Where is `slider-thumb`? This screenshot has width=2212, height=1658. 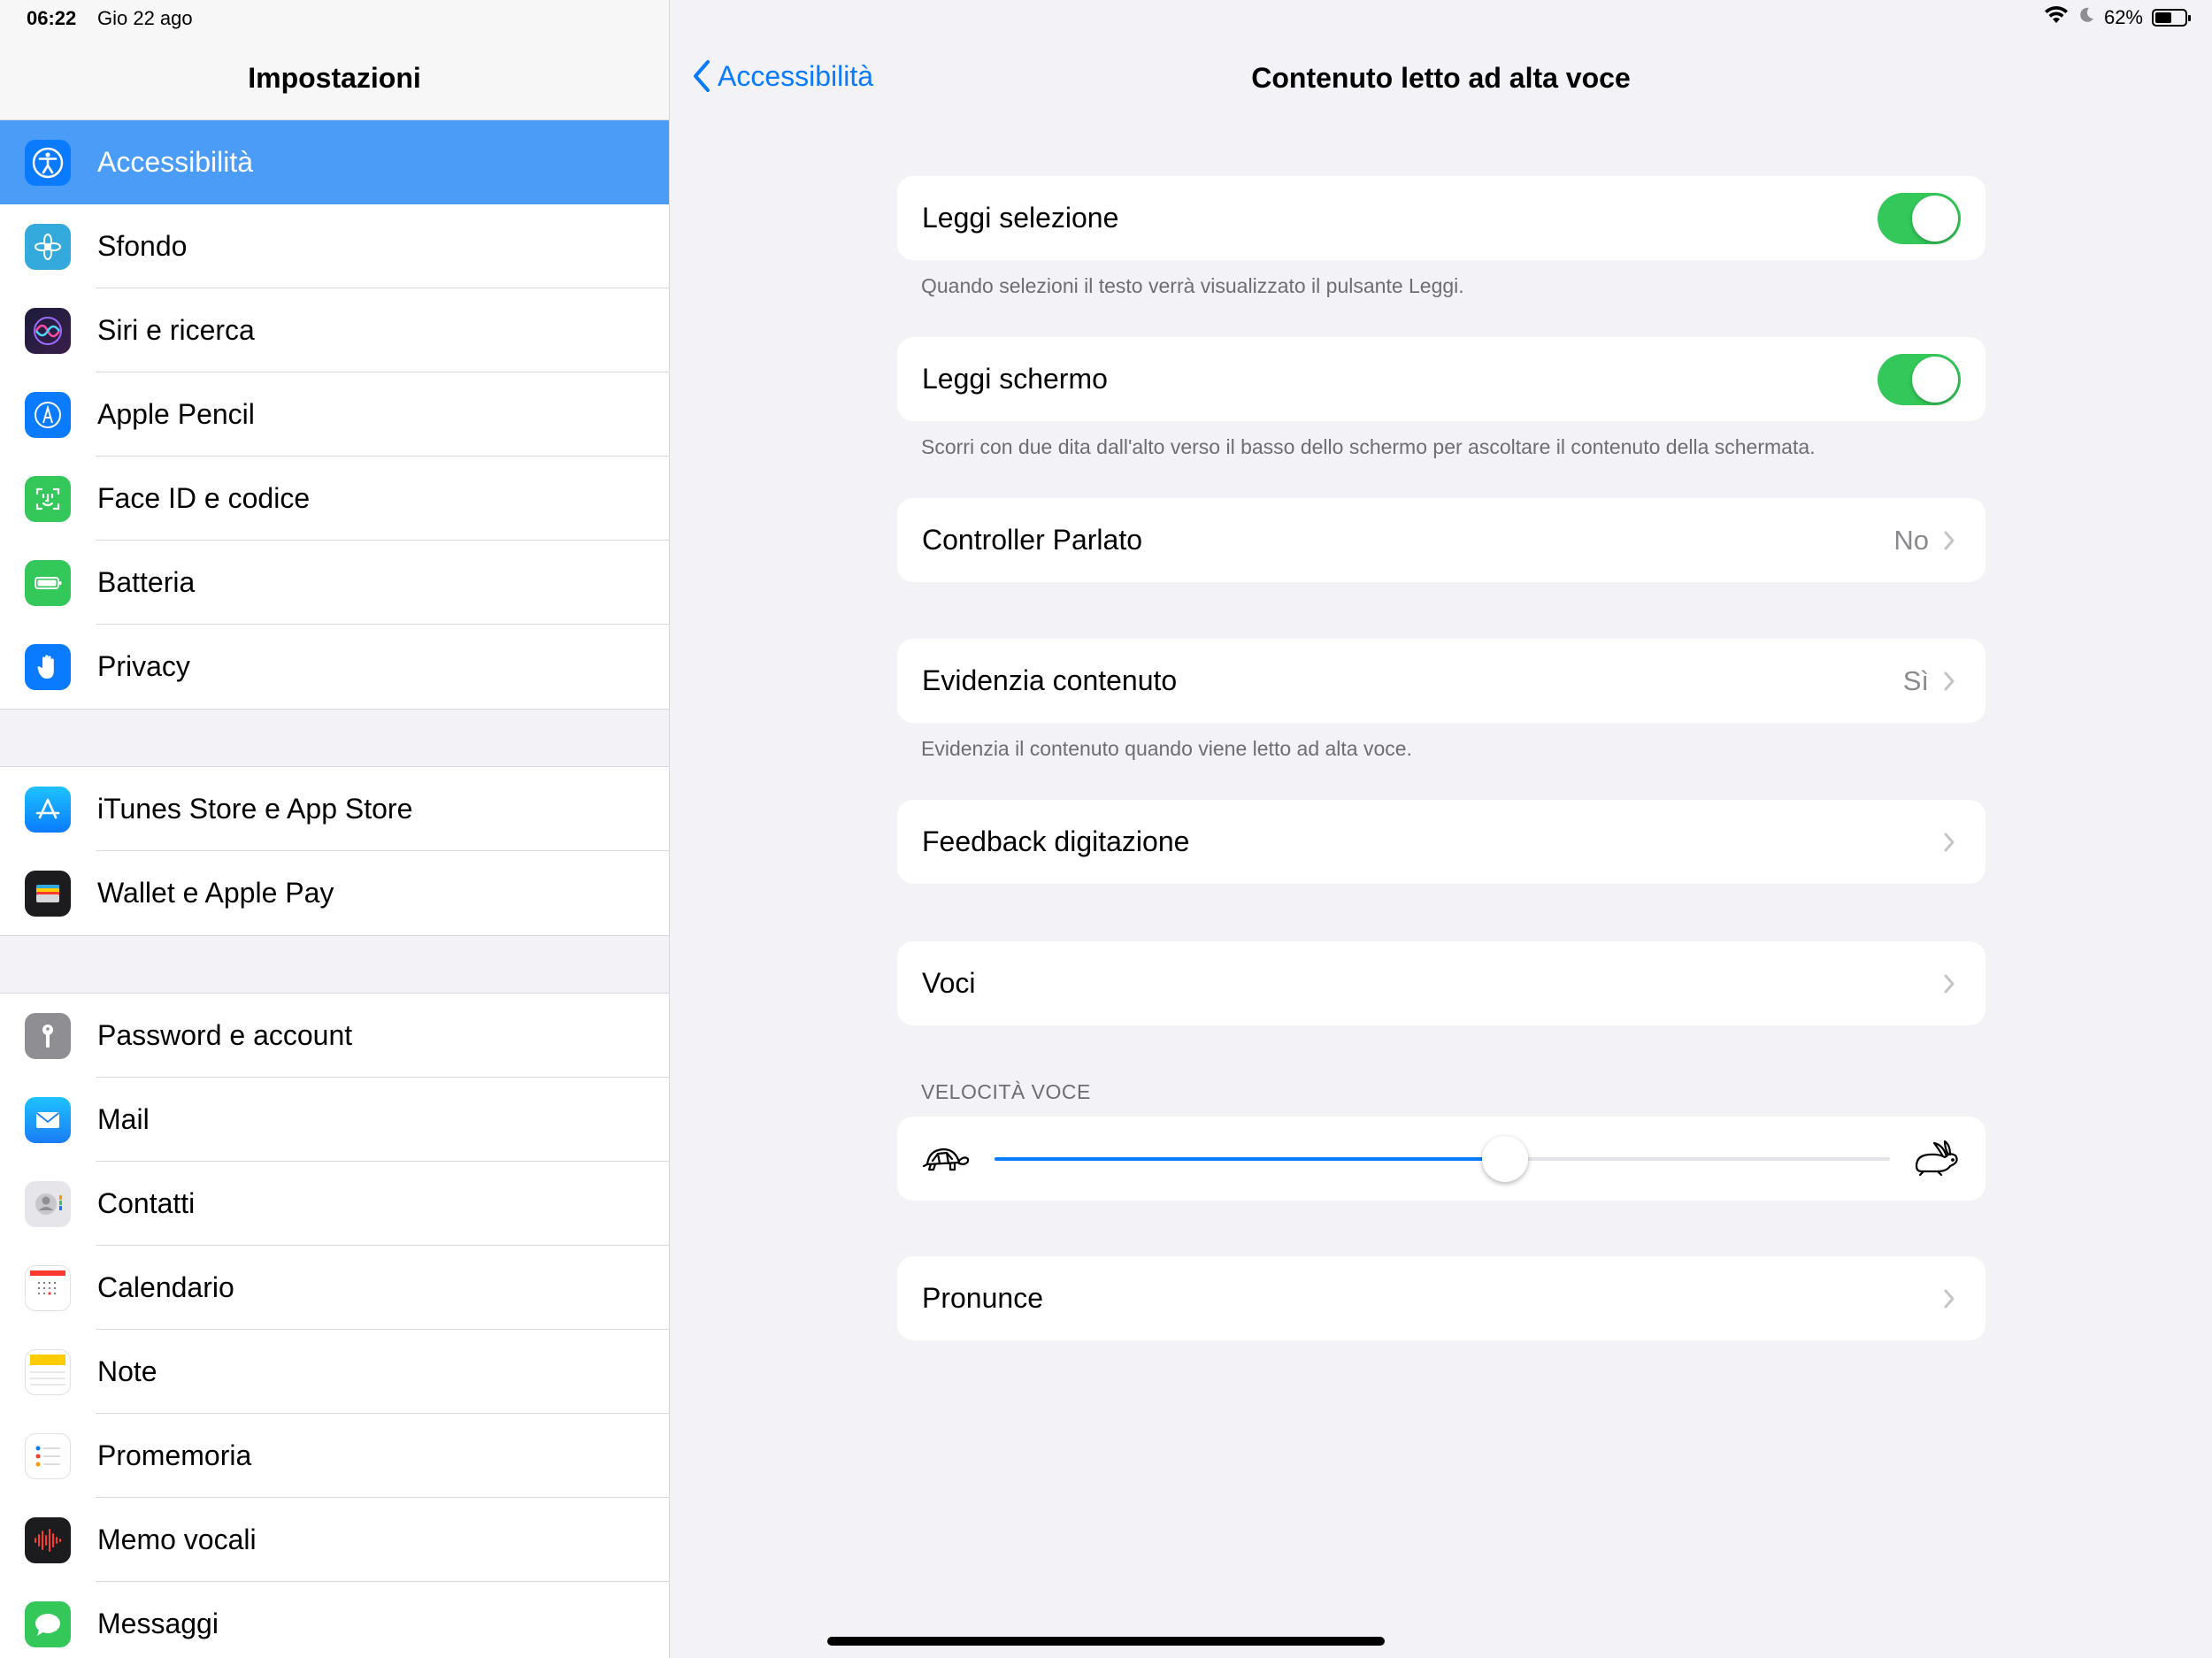 slider-thumb is located at coordinates (1505, 1159).